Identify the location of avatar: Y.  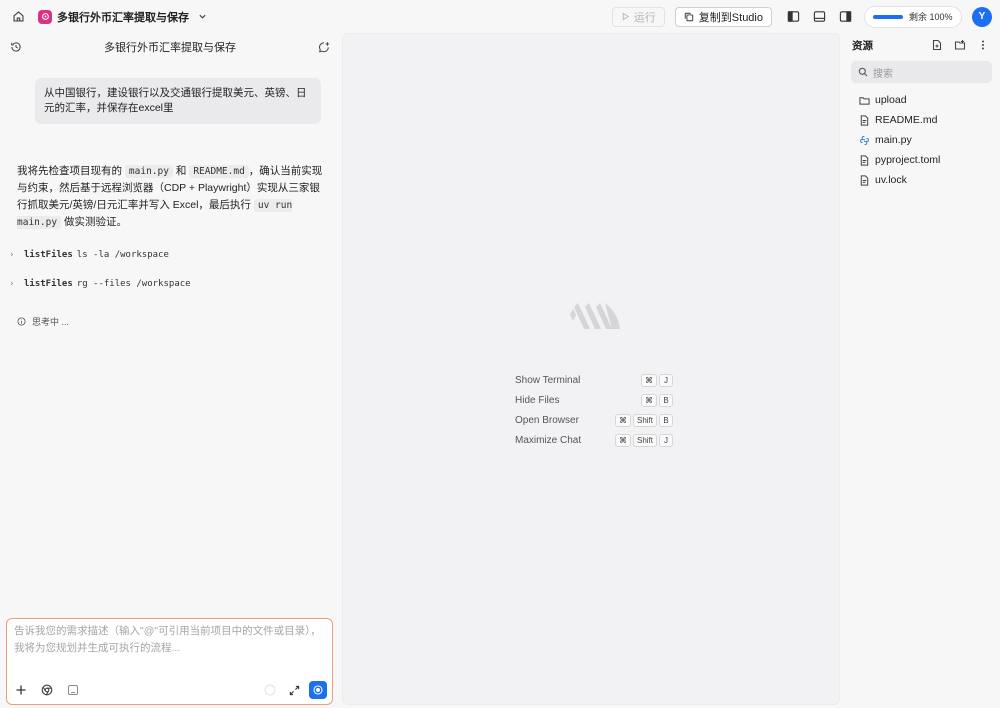
(982, 16).